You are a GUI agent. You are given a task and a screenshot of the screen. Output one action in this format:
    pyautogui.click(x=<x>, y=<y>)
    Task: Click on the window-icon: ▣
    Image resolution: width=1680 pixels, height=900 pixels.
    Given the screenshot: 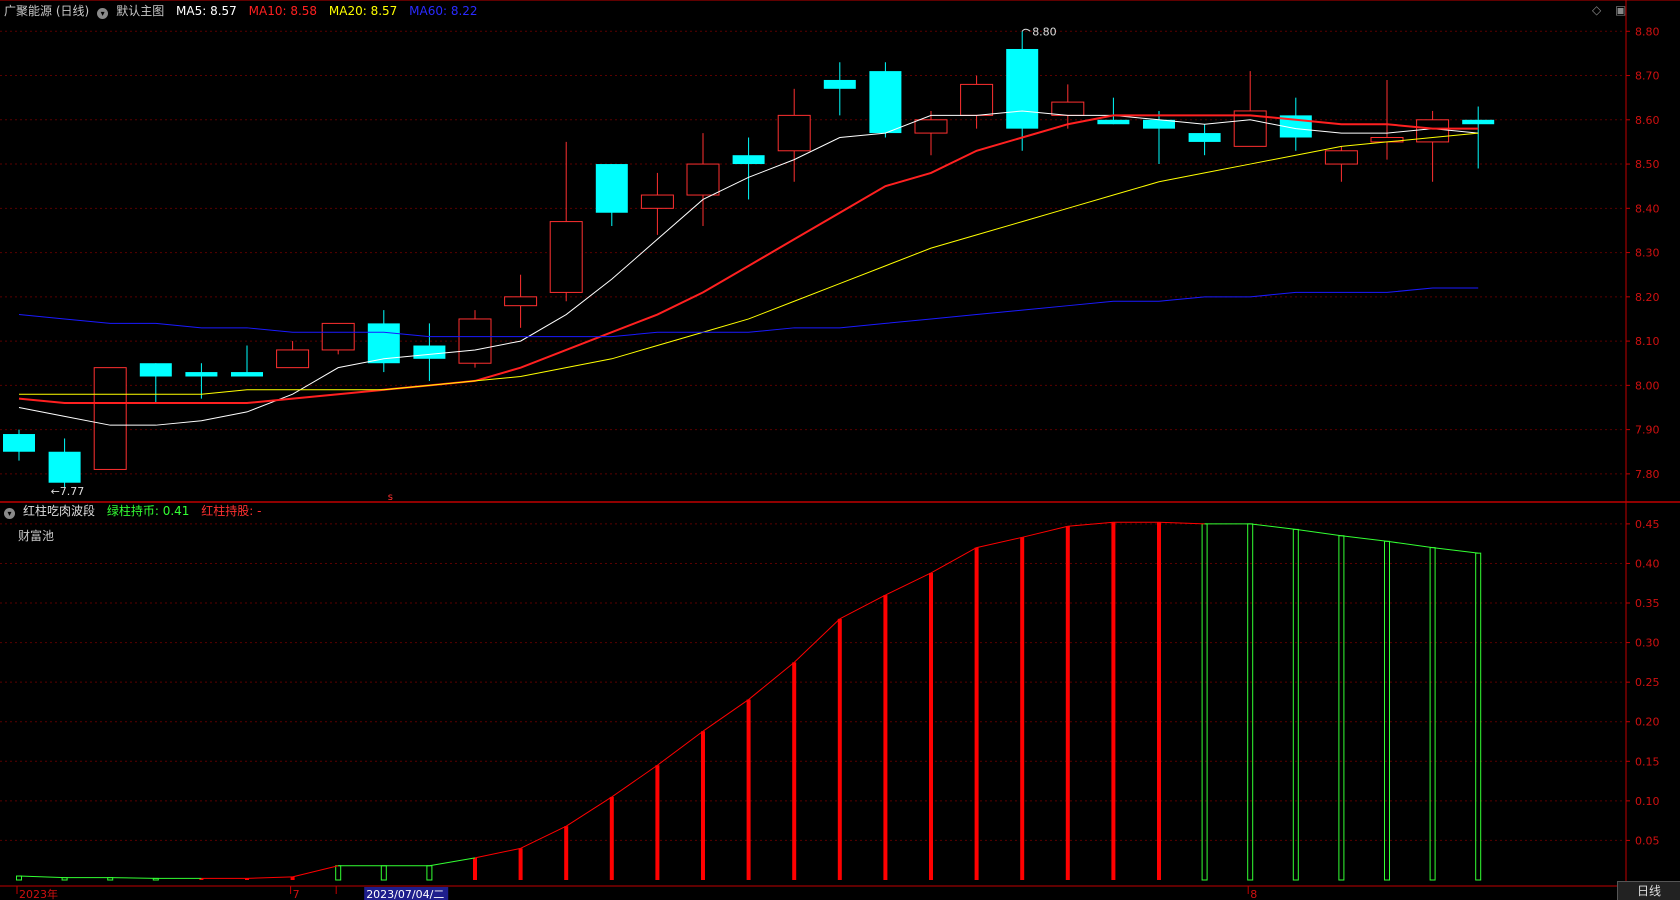 What is the action you would take?
    pyautogui.click(x=1620, y=10)
    